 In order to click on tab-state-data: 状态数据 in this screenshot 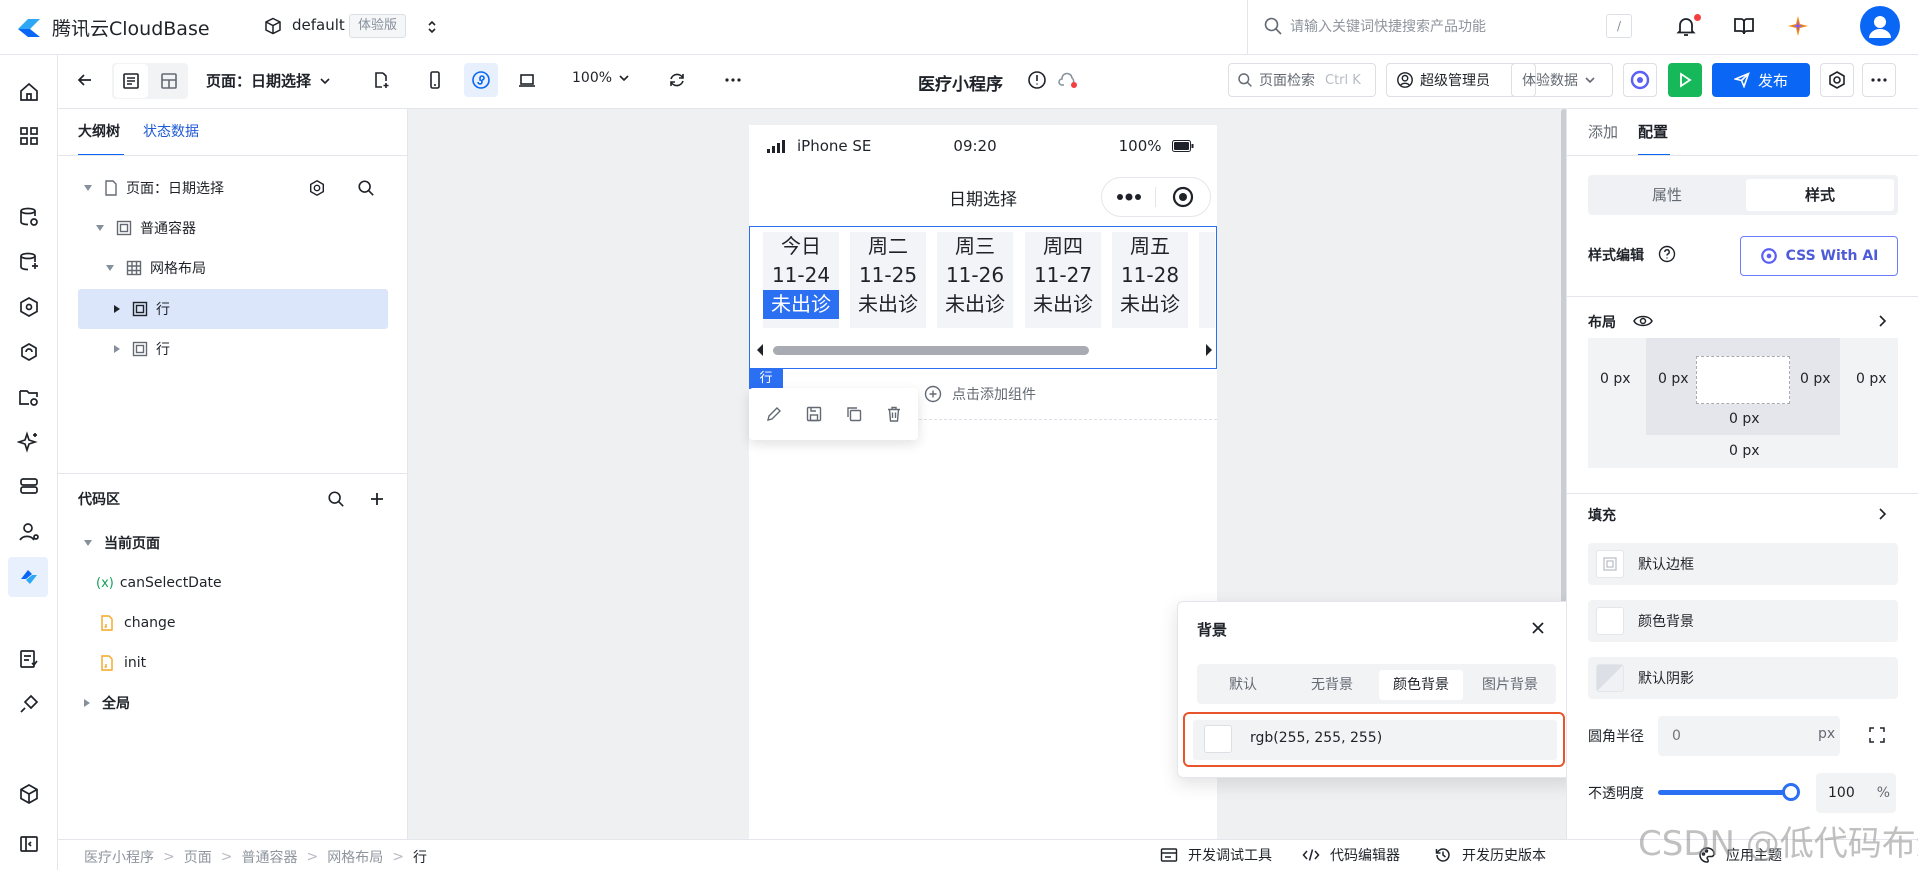, I will do `click(171, 131)`.